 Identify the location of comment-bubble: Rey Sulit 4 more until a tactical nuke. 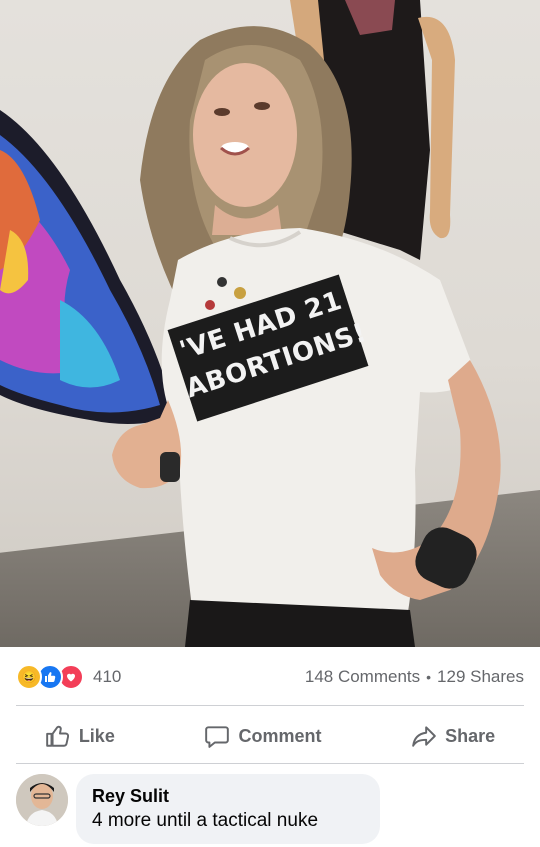
(228, 809).